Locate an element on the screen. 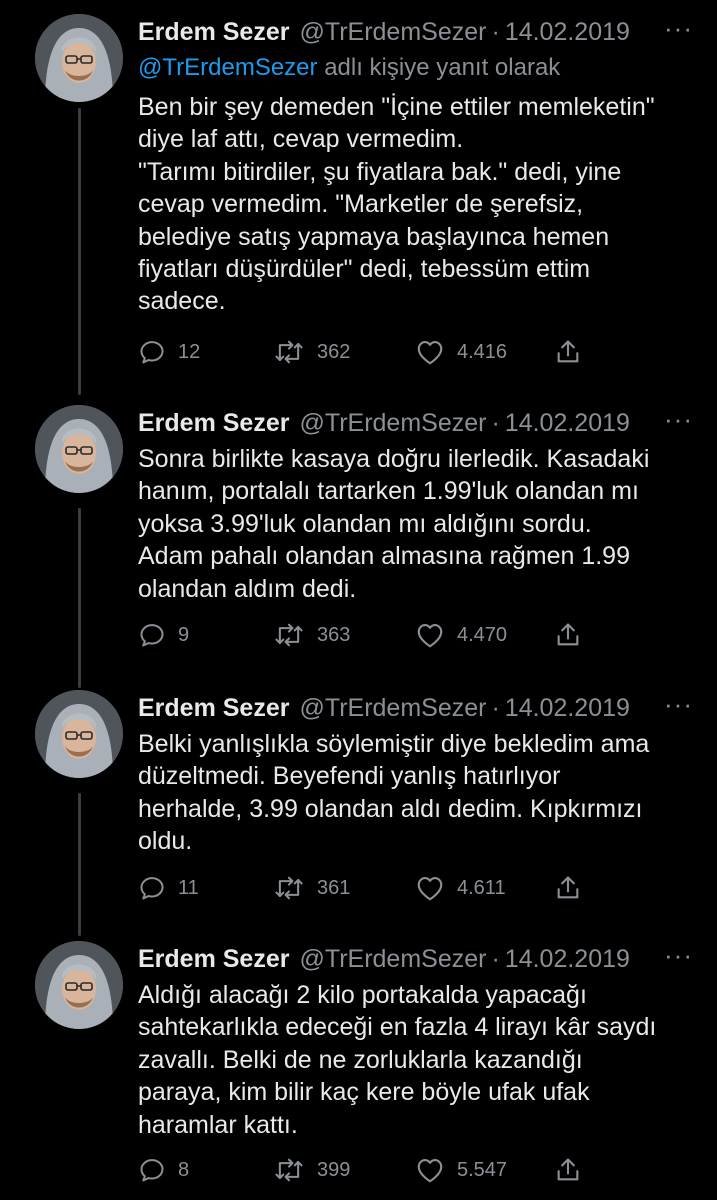  retweet-button: 362 is located at coordinates (311, 352).